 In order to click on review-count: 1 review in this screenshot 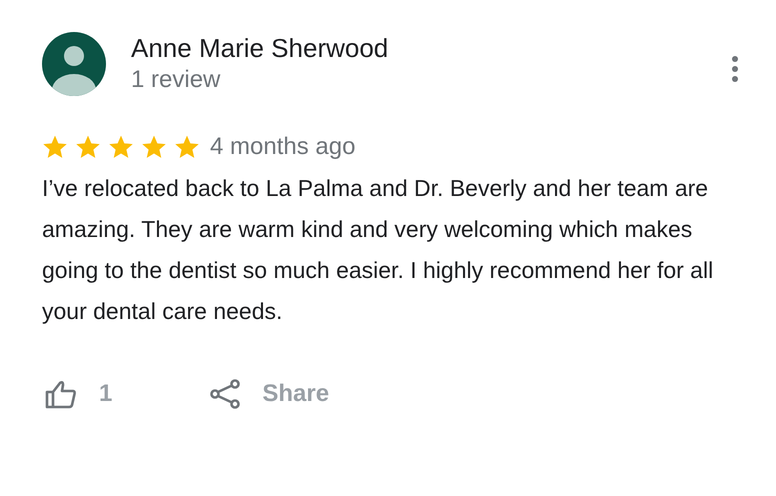, I will do `click(176, 80)`.